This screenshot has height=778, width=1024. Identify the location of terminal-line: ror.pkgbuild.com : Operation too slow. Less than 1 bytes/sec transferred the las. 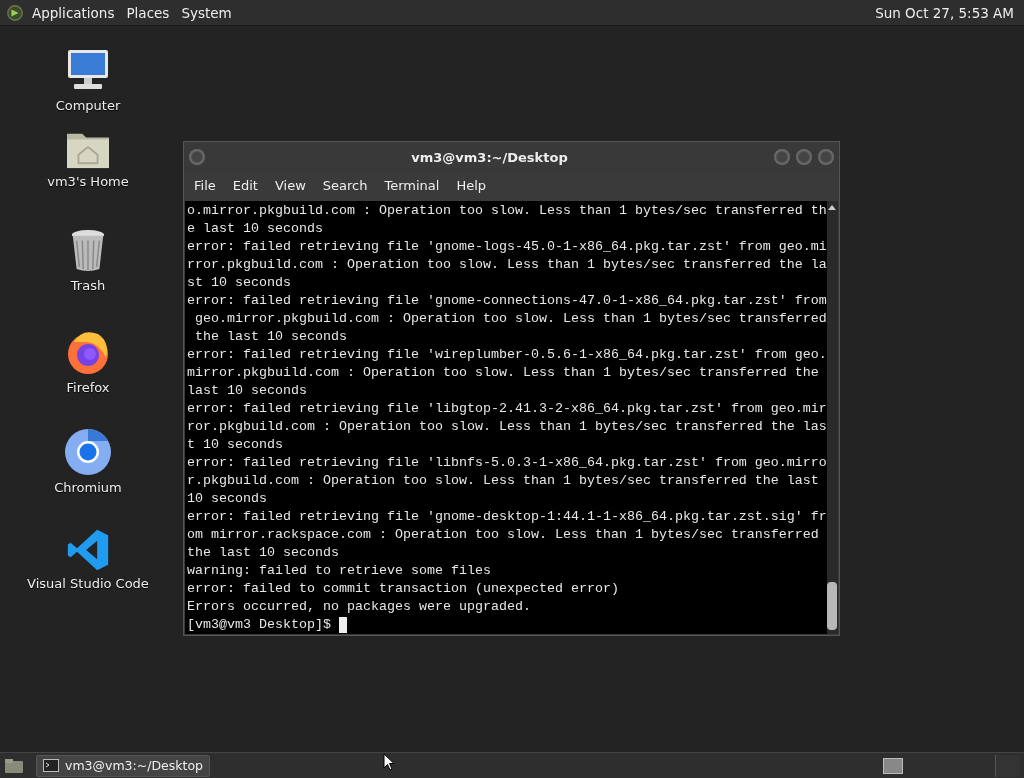
(507, 427).